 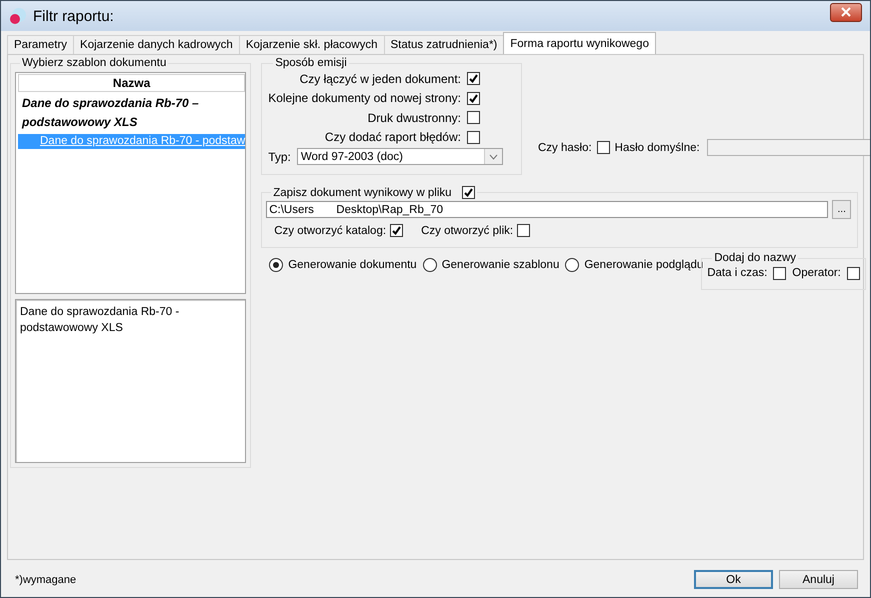 I want to click on column-header: Nazwa, so click(x=132, y=83).